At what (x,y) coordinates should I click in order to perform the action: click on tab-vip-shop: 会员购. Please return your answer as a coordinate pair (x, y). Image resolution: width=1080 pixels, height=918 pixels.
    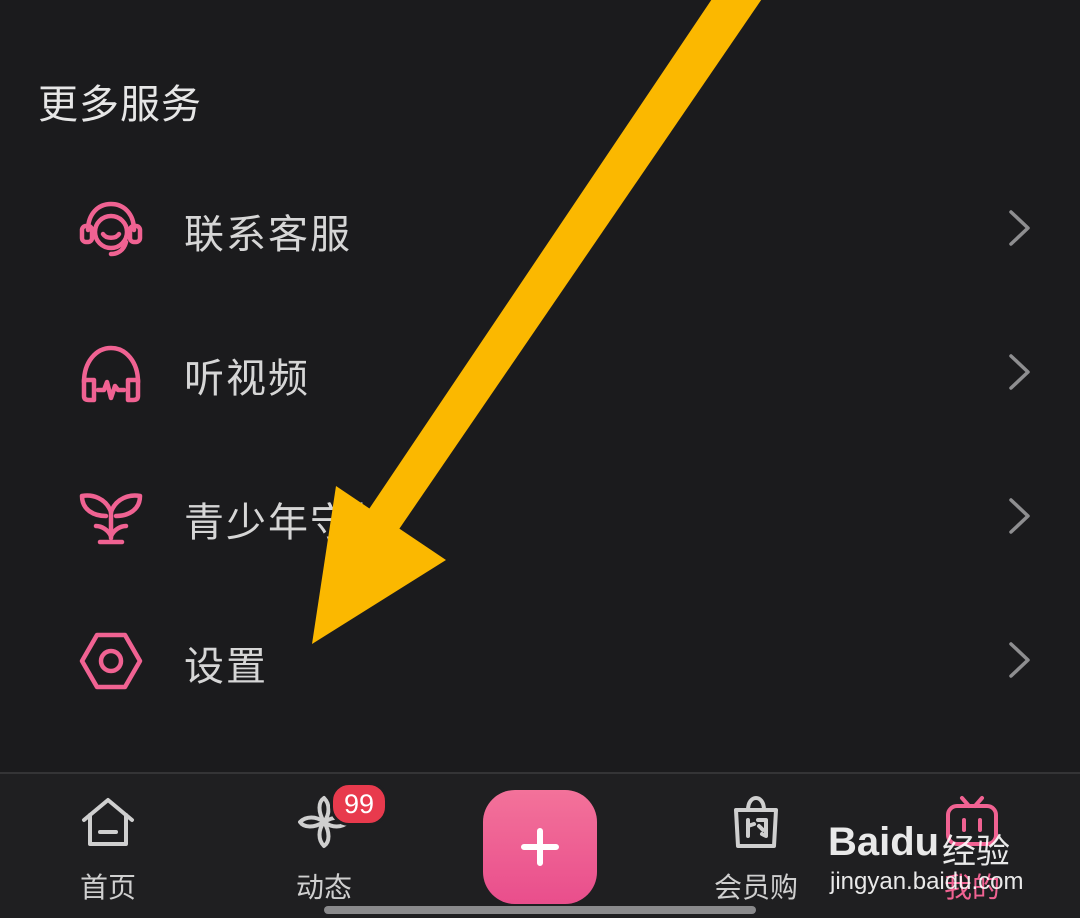
    Looking at the image, I should click on (756, 846).